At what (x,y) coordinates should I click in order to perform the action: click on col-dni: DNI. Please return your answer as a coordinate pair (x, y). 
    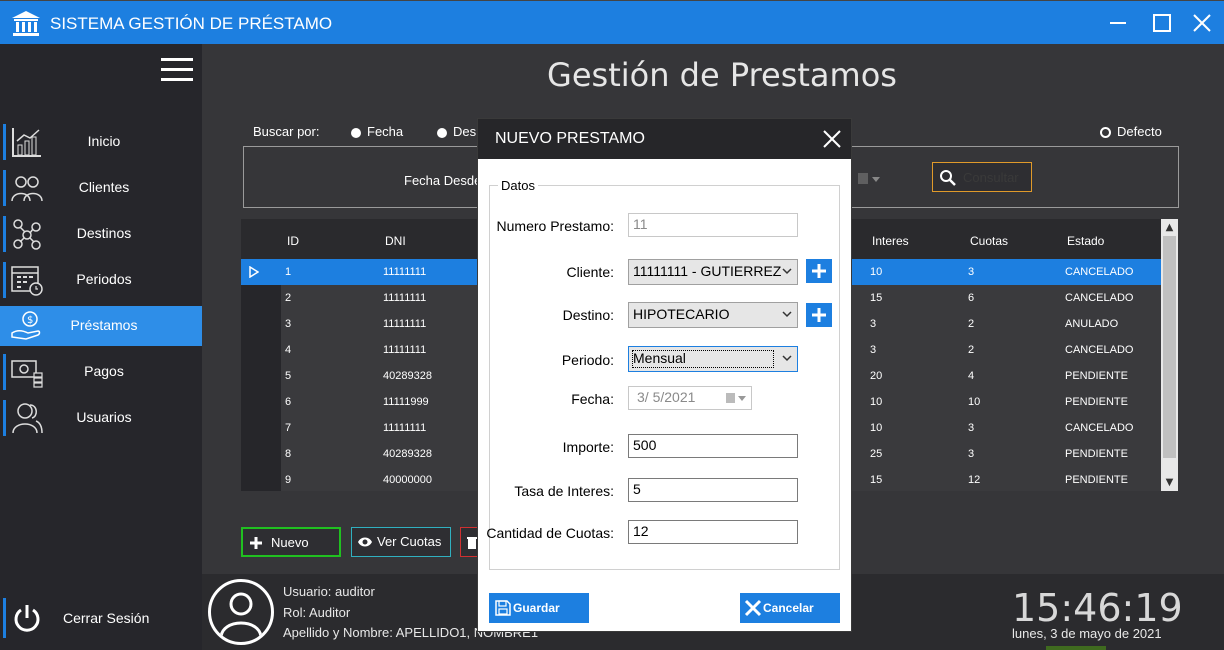
    Looking at the image, I should click on (395, 241).